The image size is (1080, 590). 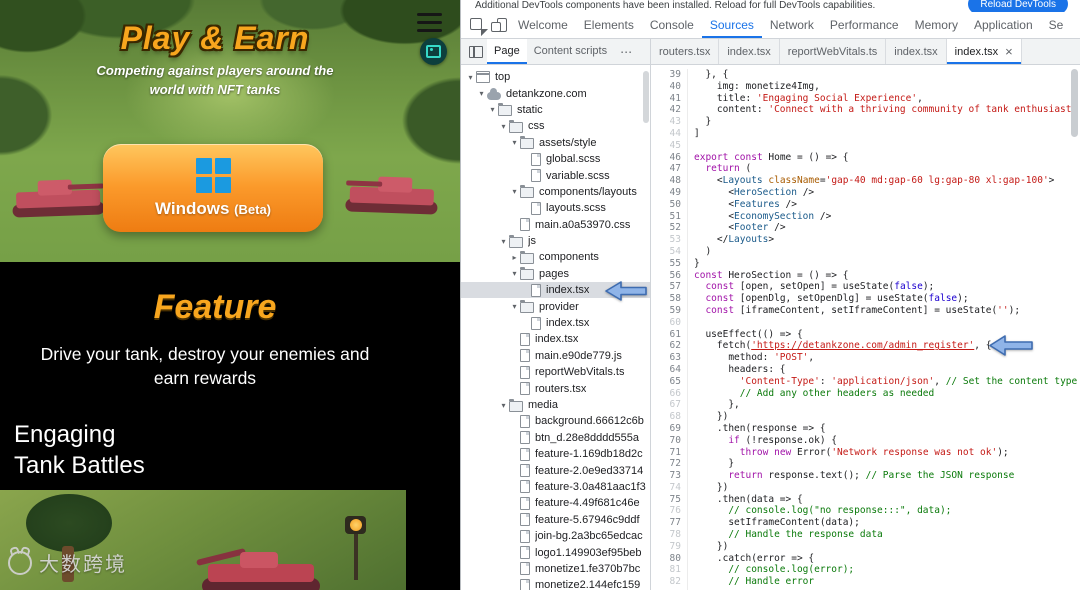 What do you see at coordinates (672, 25) in the screenshot?
I see `tab-console: Console` at bounding box center [672, 25].